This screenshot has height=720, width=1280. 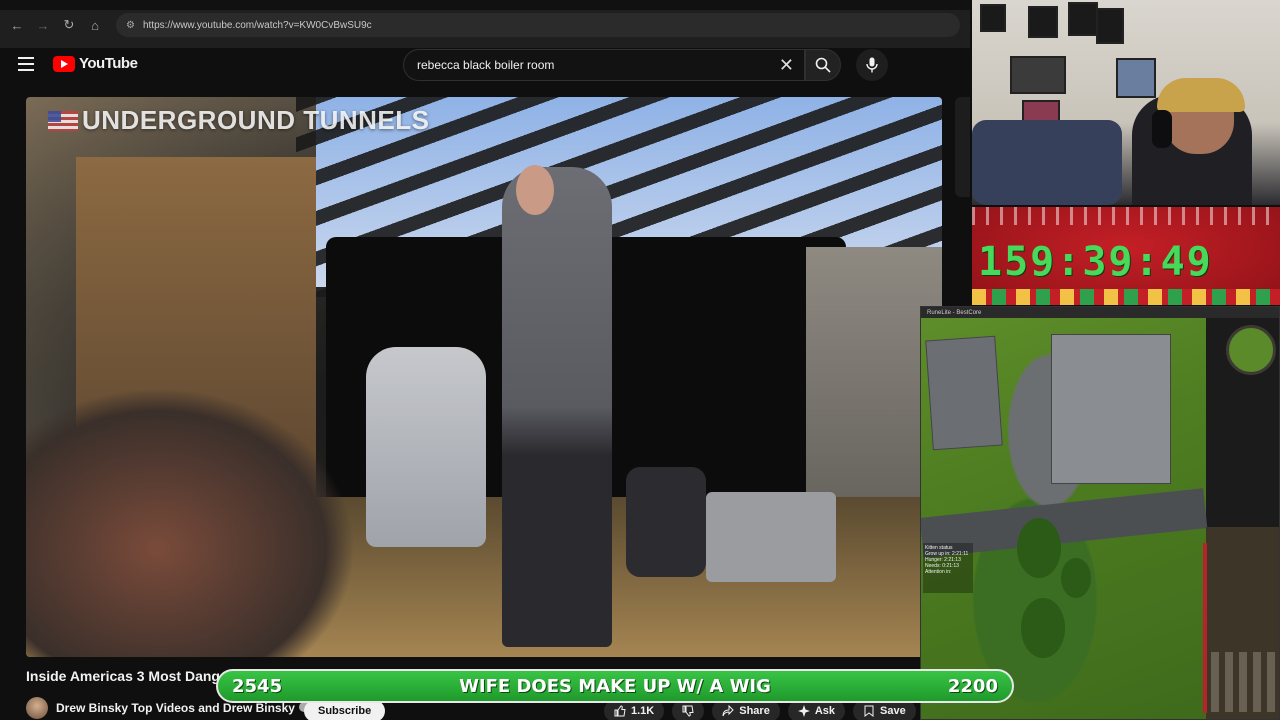 What do you see at coordinates (256, 120) in the screenshot?
I see `overlay-title-text: UNDERGROUND TUNNELS` at bounding box center [256, 120].